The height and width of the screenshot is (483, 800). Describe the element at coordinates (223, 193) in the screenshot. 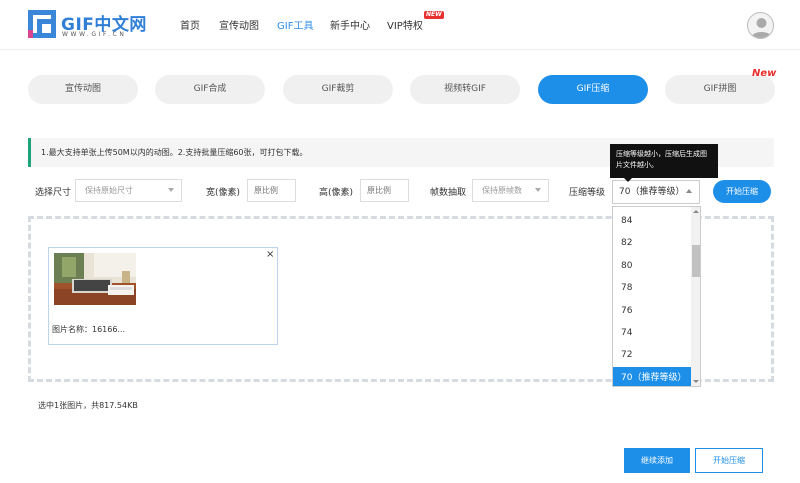

I see `width-label: 宽(像素)` at that location.